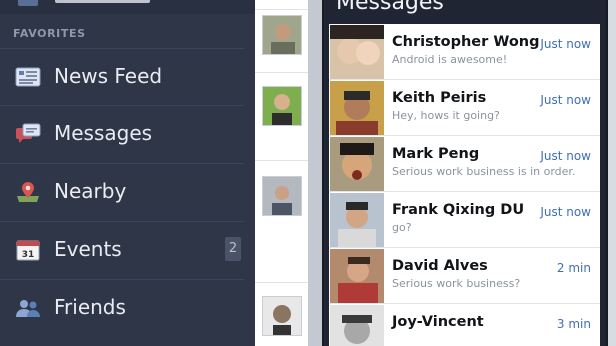  I want to click on contact-name: Joy-Vincent, so click(438, 322).